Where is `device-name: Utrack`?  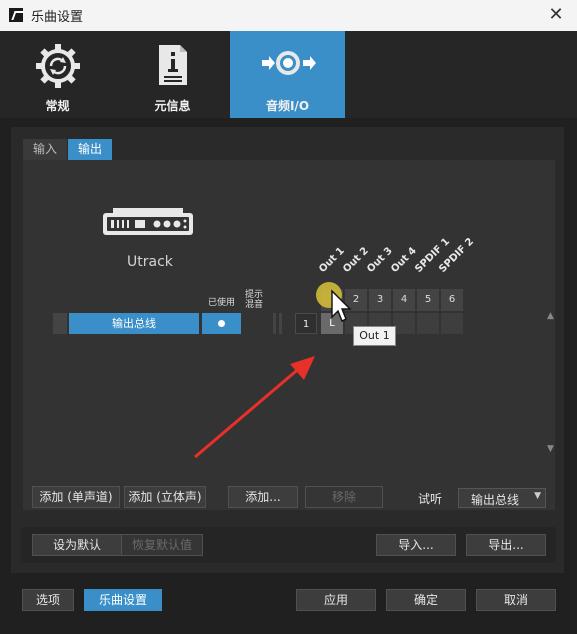
device-name: Utrack is located at coordinates (150, 262).